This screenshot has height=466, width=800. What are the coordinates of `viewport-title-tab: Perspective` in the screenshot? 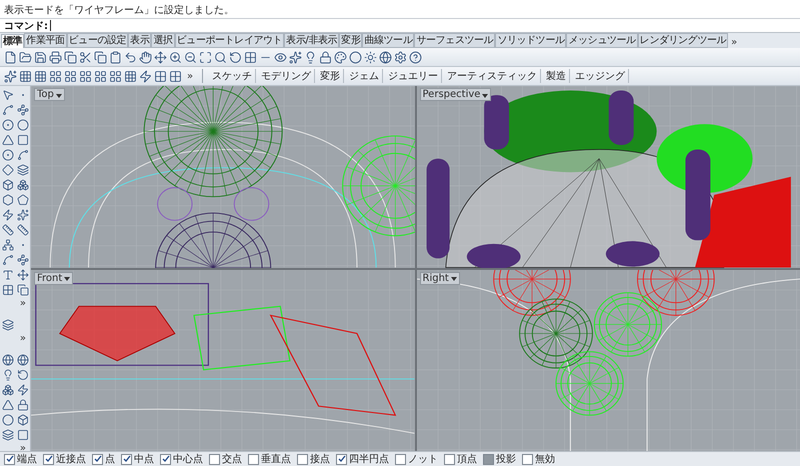 It's located at (456, 94).